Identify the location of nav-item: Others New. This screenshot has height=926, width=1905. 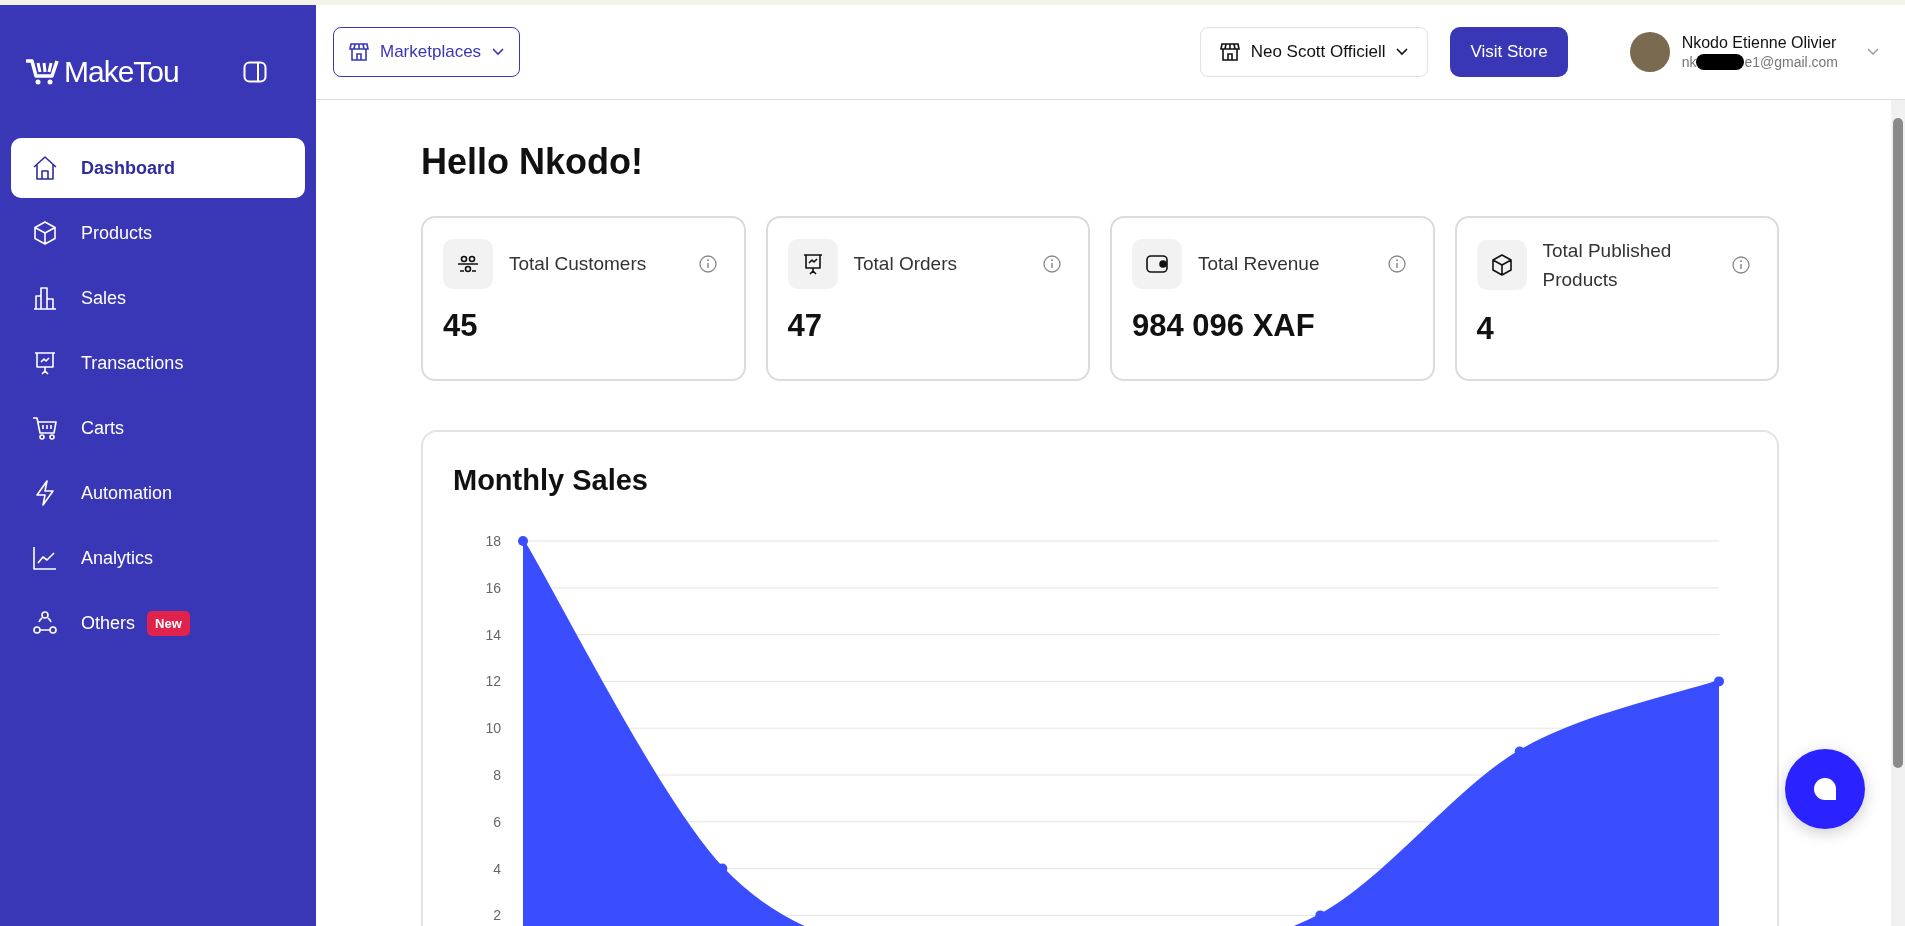
(158, 623).